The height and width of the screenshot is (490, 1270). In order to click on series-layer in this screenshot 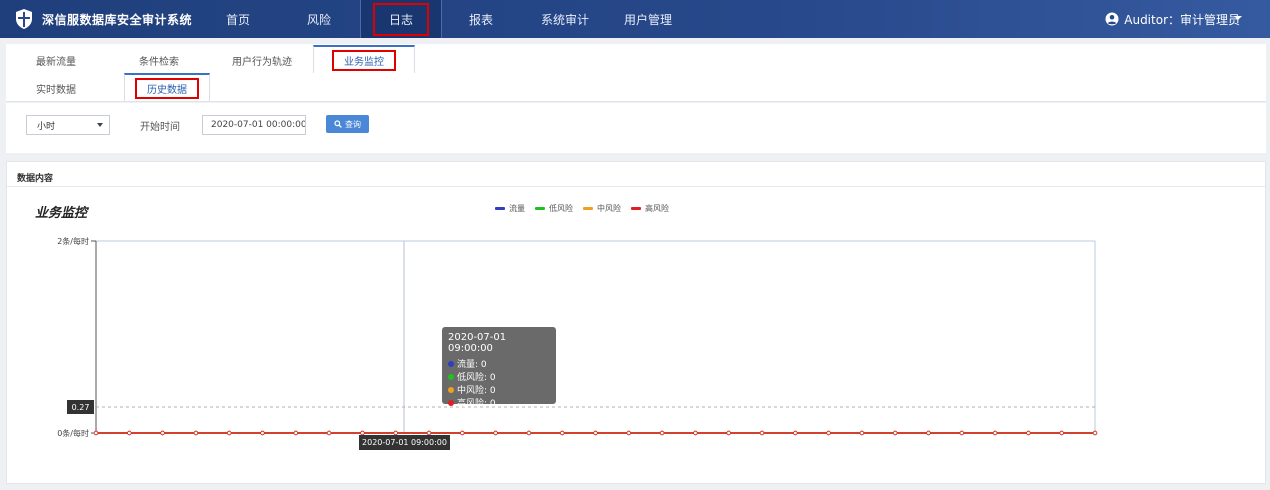, I will do `click(595, 433)`.